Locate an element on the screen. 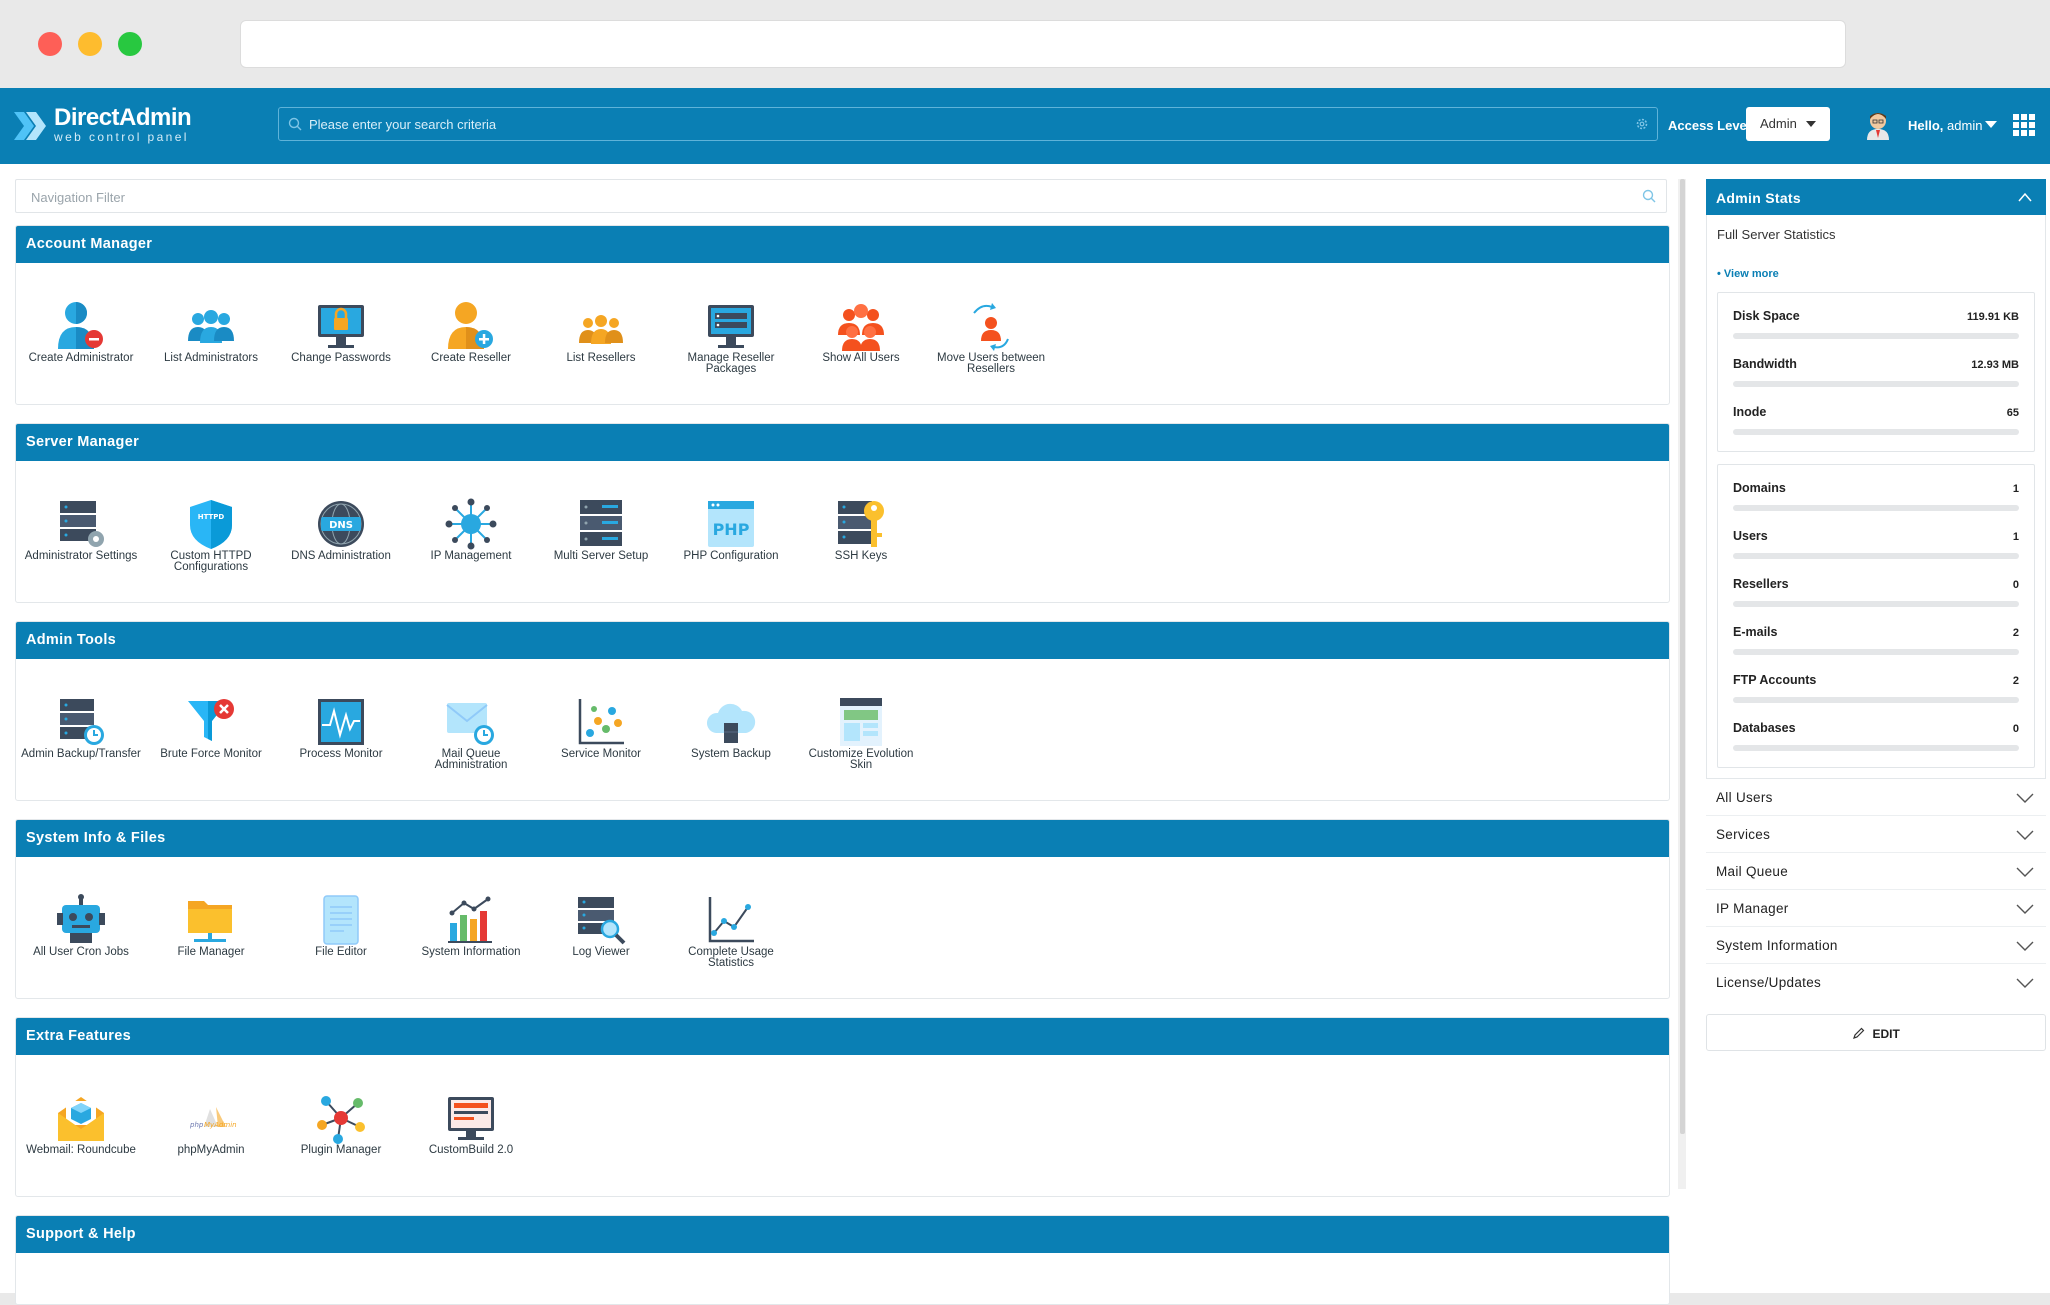  section-title: Admin Tools is located at coordinates (842, 640).